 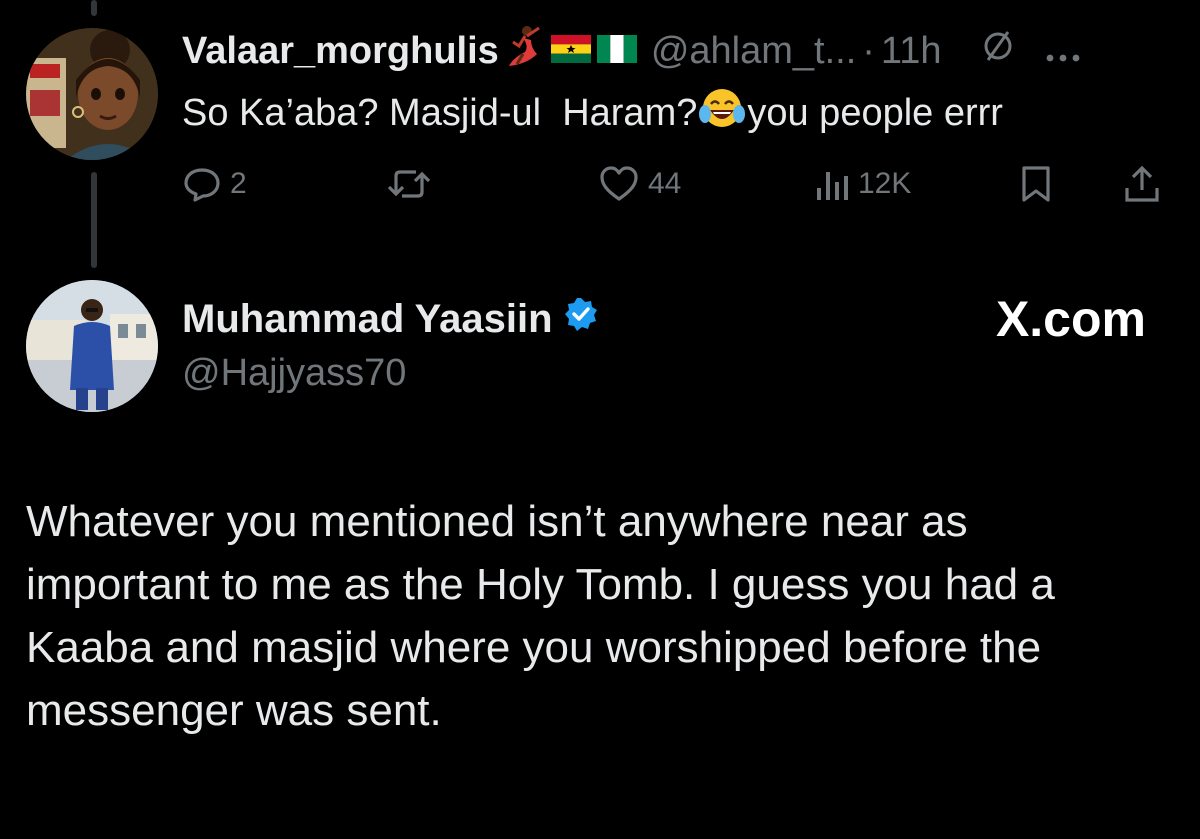 I want to click on reply-count-button: 2, so click(x=214, y=184).